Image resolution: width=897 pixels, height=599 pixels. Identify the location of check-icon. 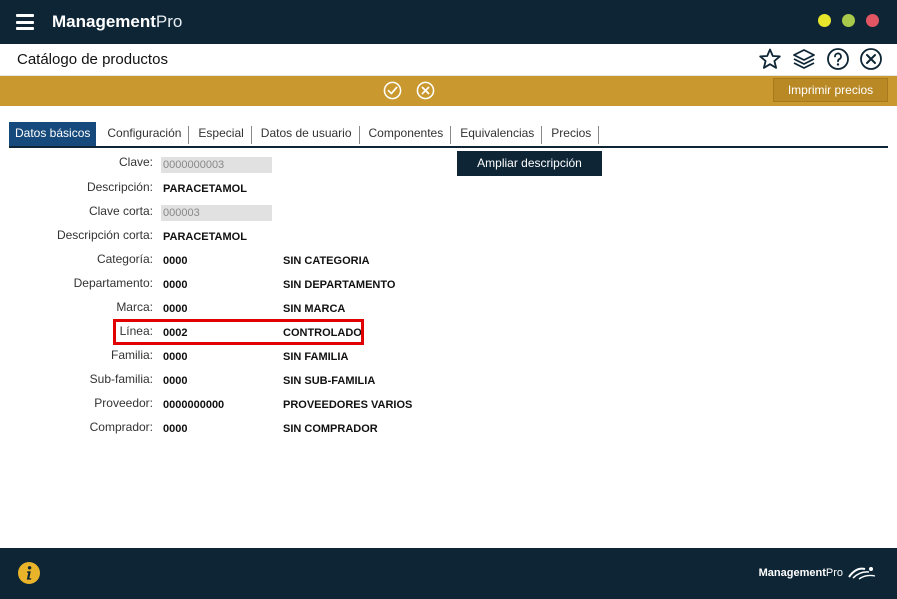
(392, 90).